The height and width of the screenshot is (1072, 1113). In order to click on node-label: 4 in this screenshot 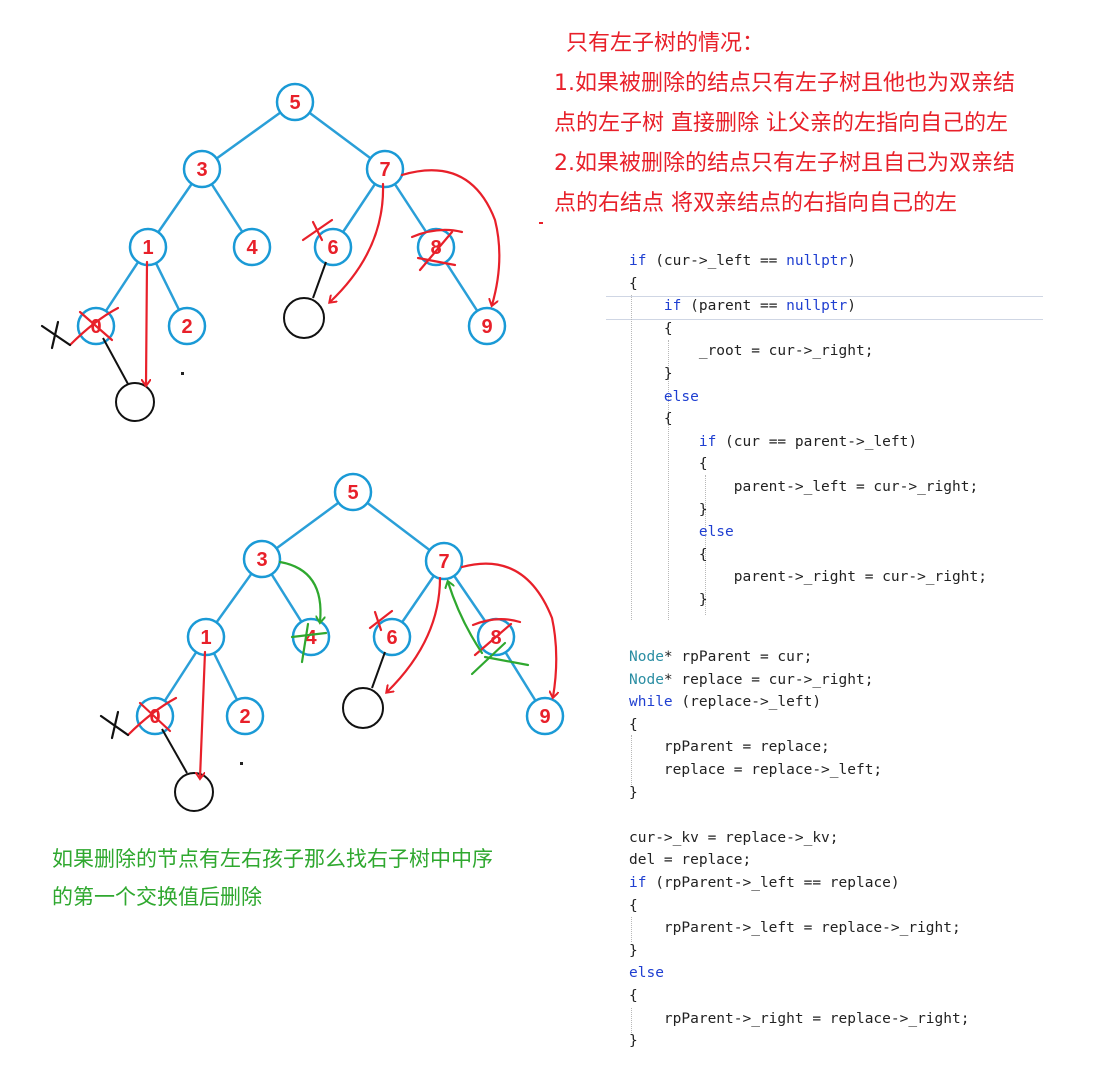, I will do `click(252, 248)`.